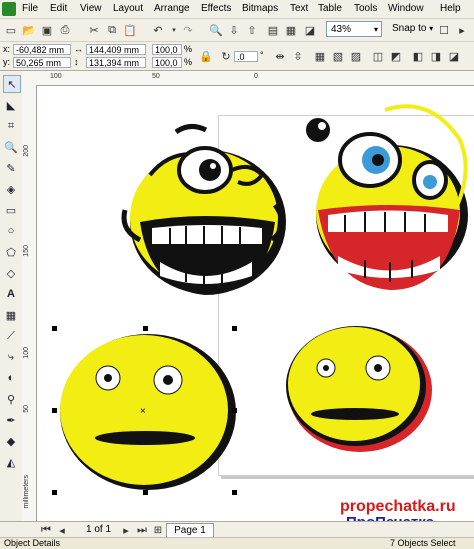 The image size is (474, 549). Describe the element at coordinates (46, 530) in the screenshot. I see `first-page-icon: ⏮` at that location.